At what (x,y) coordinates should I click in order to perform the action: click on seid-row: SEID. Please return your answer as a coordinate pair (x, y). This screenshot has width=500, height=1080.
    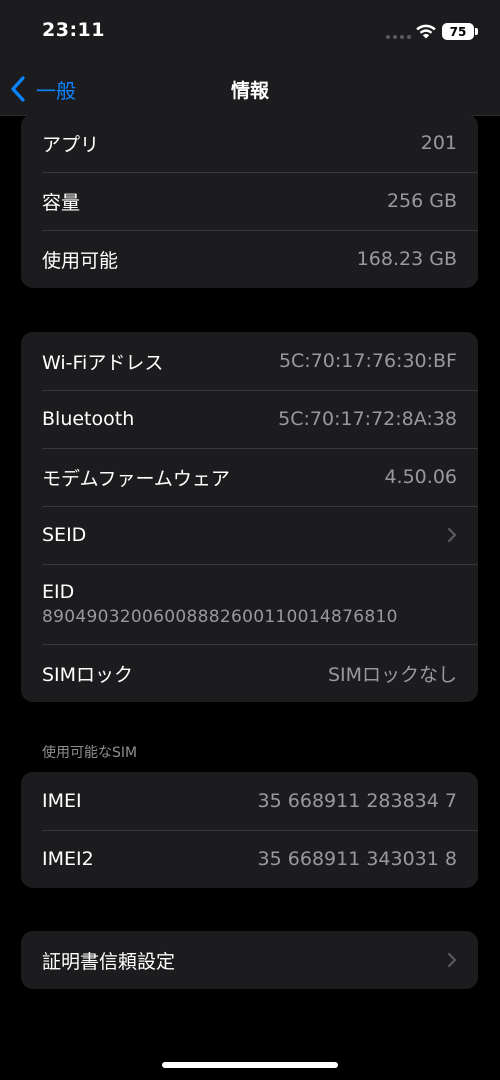
    Looking at the image, I should click on (249, 535).